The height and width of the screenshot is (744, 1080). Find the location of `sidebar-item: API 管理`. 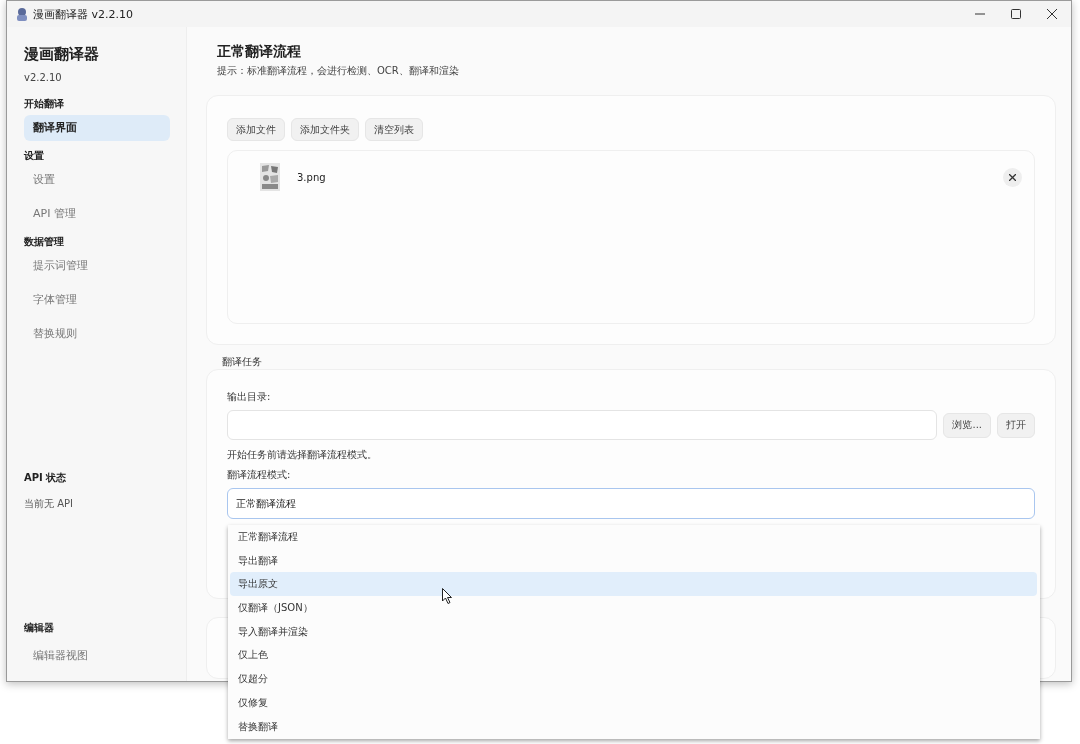

sidebar-item: API 管理 is located at coordinates (97, 214).